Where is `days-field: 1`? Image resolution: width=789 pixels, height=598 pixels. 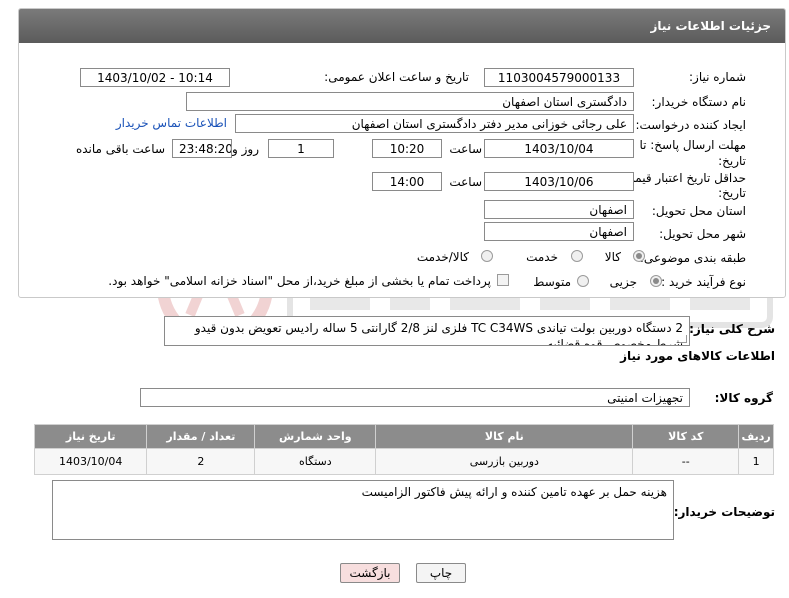
days-field: 1 is located at coordinates (301, 148).